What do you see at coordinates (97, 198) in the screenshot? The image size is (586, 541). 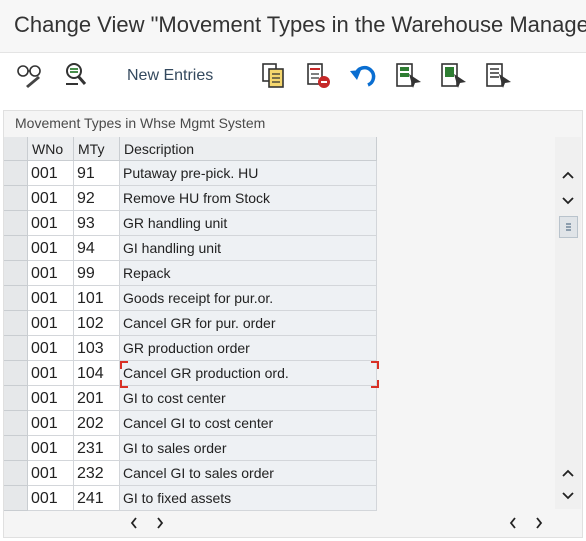 I see `cell-mty: 92` at bounding box center [97, 198].